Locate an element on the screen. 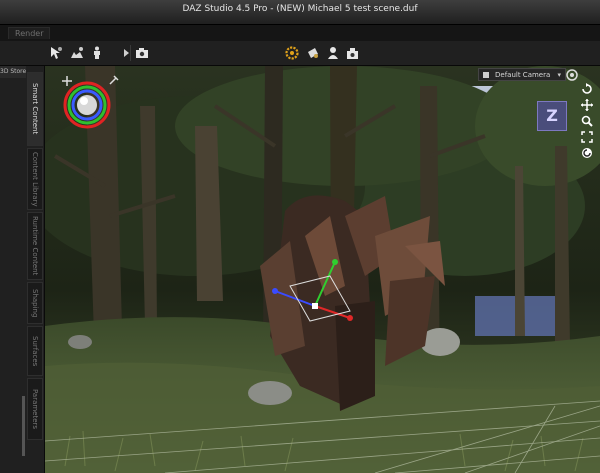  main-toolbar is located at coordinates (300, 53).